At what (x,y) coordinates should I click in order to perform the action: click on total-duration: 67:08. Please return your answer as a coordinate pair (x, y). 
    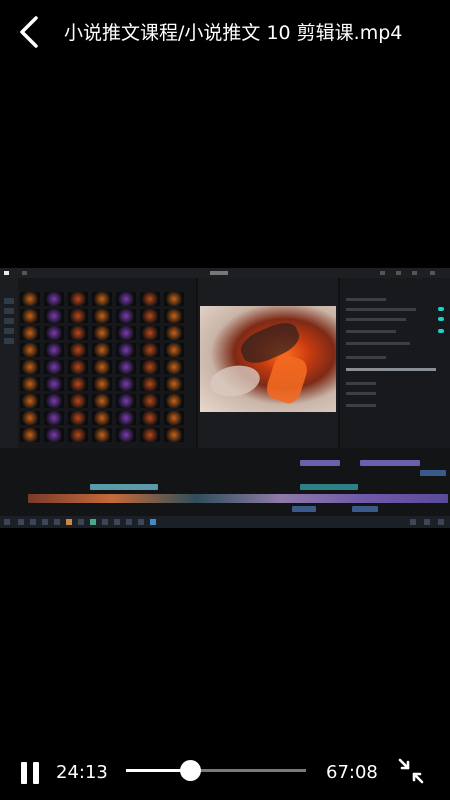
    Looking at the image, I should click on (352, 772).